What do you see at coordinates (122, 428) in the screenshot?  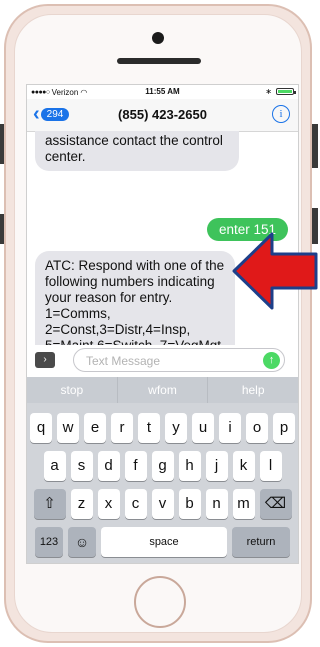 I see `key-r: r` at bounding box center [122, 428].